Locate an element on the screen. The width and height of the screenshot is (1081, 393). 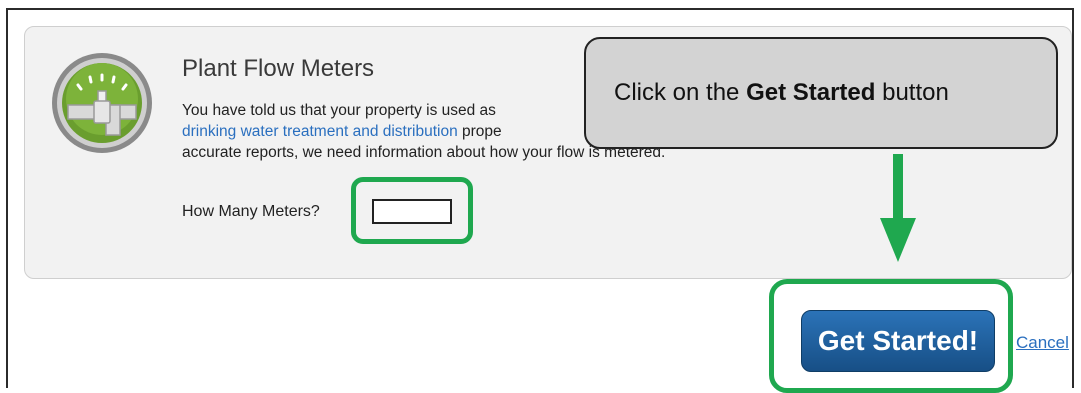
instruction-callout: Click on the Get Started button is located at coordinates (821, 93).